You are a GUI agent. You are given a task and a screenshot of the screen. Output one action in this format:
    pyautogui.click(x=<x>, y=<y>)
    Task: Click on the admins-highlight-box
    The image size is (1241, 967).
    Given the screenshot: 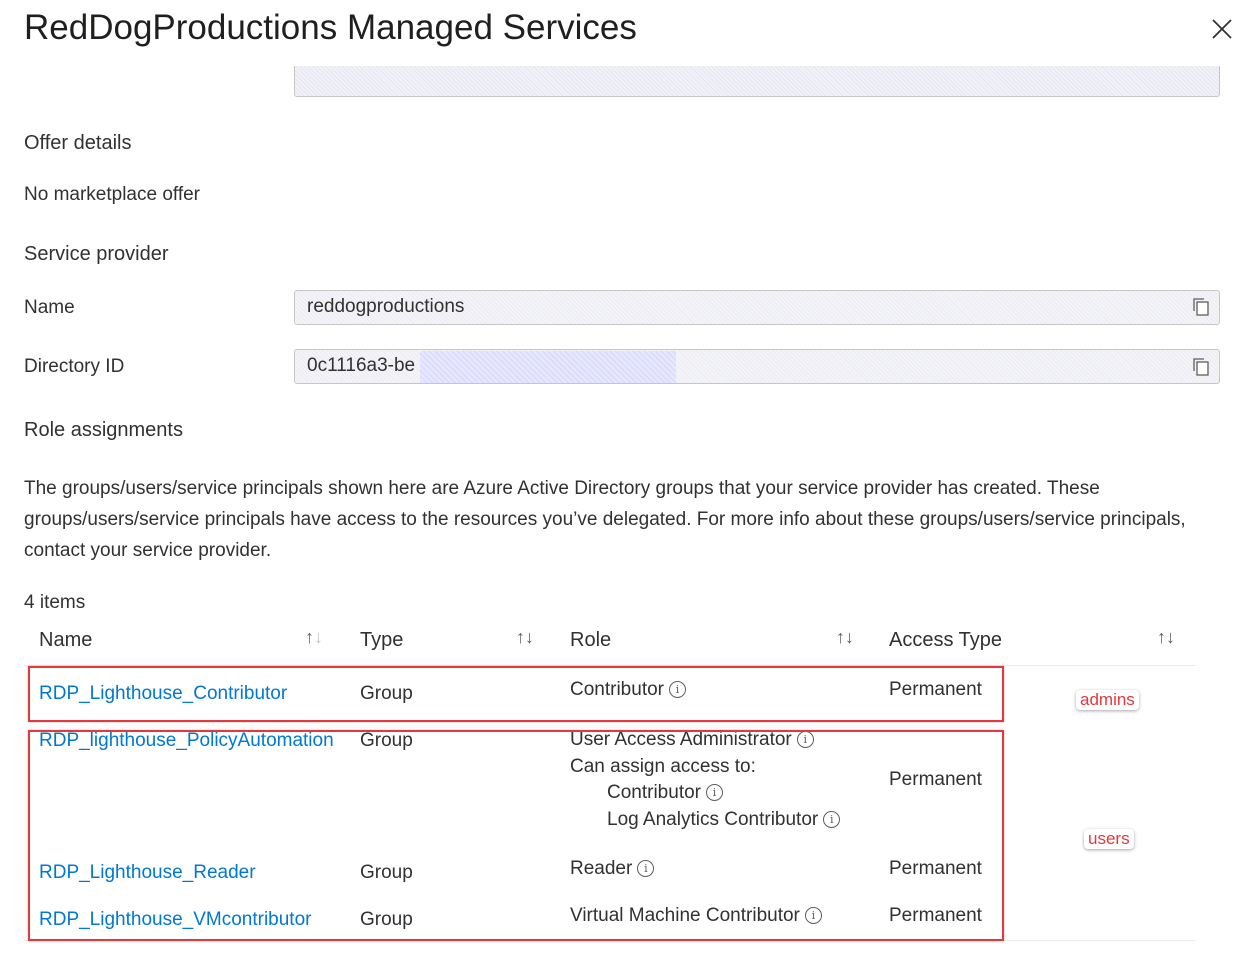 What is the action you would take?
    pyautogui.click(x=516, y=694)
    